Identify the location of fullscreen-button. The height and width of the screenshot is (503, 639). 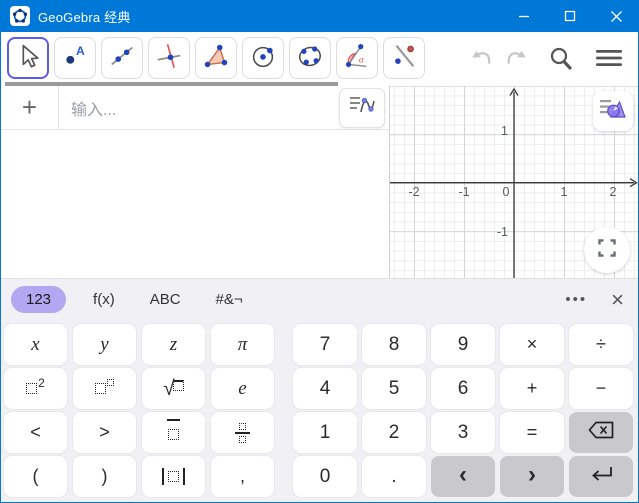
(607, 250).